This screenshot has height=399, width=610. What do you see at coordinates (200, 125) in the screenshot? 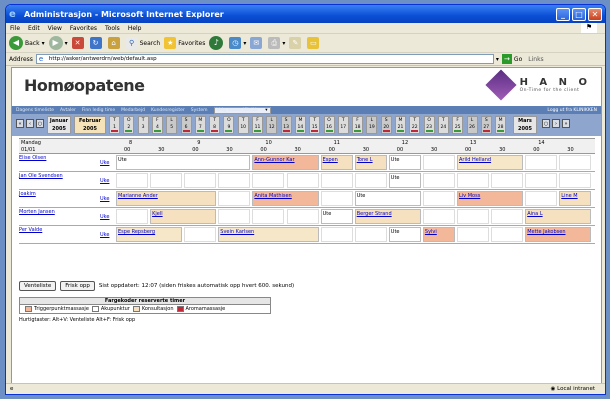
I see `calendar-day-7: M7` at bounding box center [200, 125].